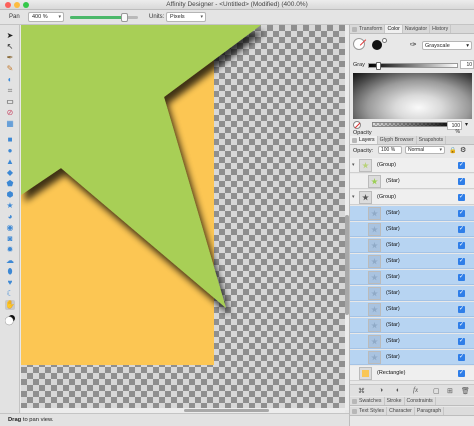 Image resolution: width=474 pixels, height=426 pixels. What do you see at coordinates (381, 390) in the screenshot?
I see `mask-icon: ◑` at bounding box center [381, 390].